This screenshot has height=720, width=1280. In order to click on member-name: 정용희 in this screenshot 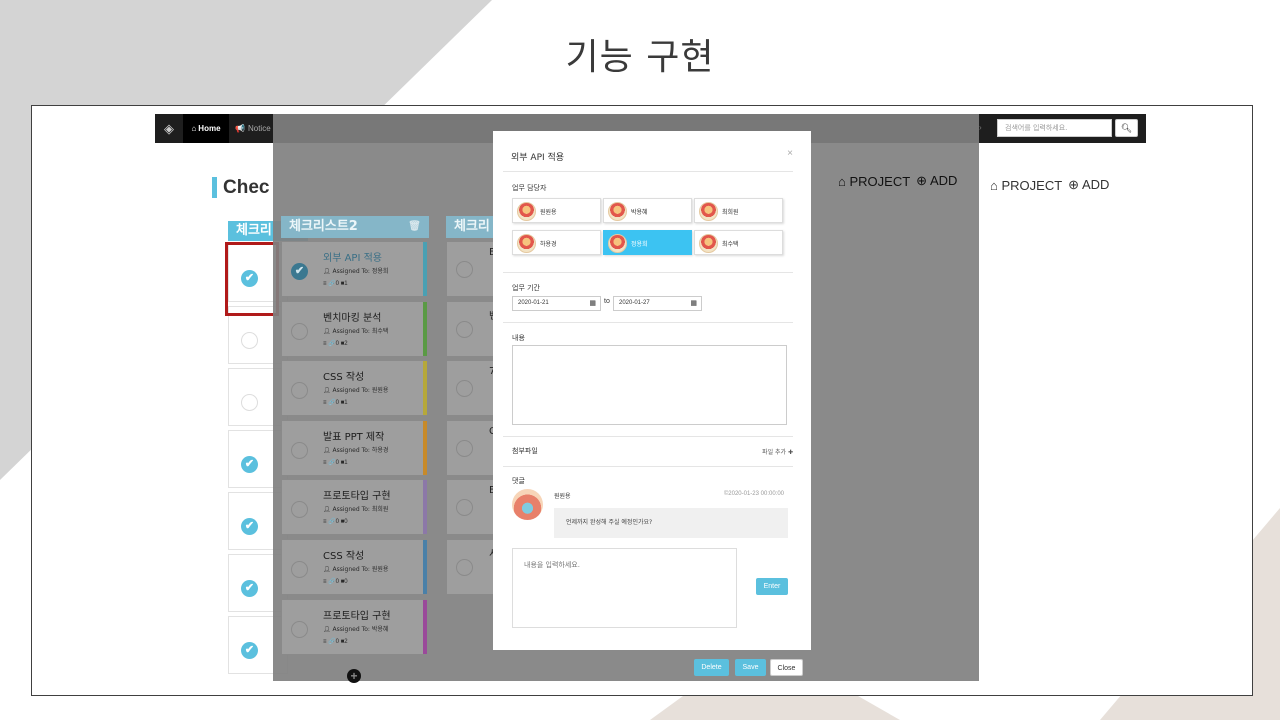, I will do `click(639, 244)`.